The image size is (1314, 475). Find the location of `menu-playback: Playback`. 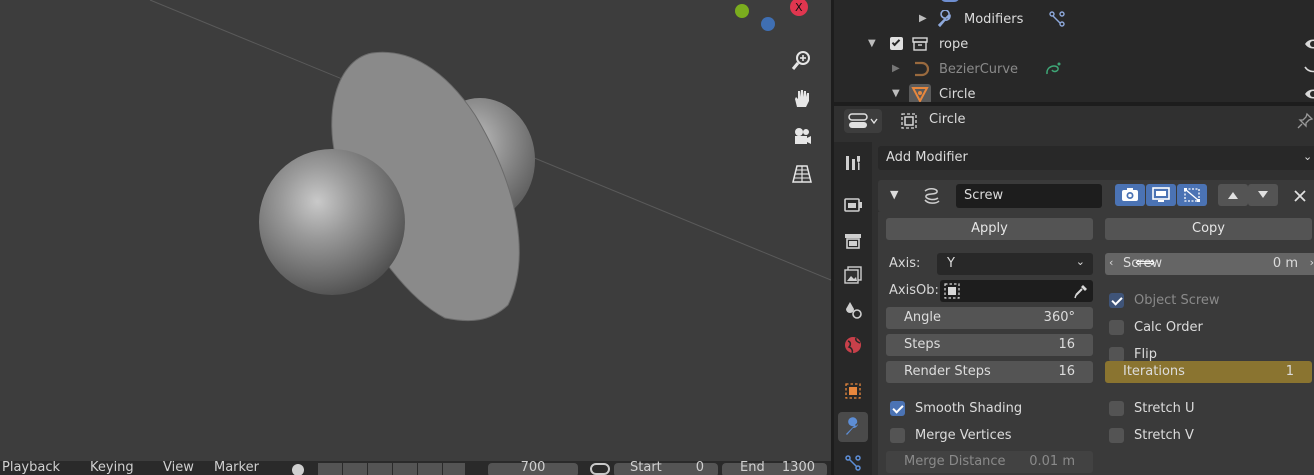

menu-playback: Playback is located at coordinates (31, 468).